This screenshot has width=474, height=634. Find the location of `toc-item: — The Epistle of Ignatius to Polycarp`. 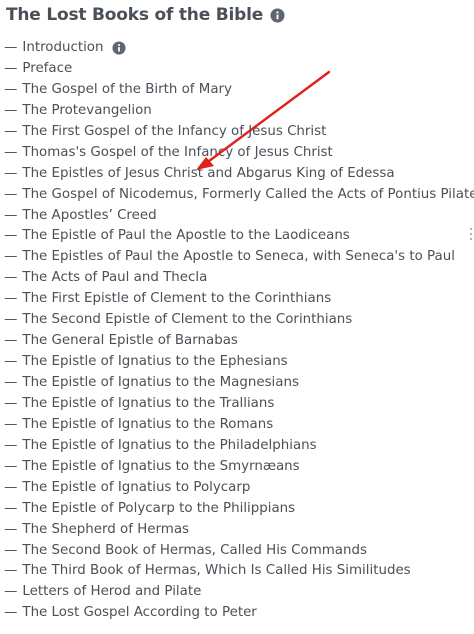

toc-item: — The Epistle of Ignatius to Polycarp is located at coordinates (239, 488).